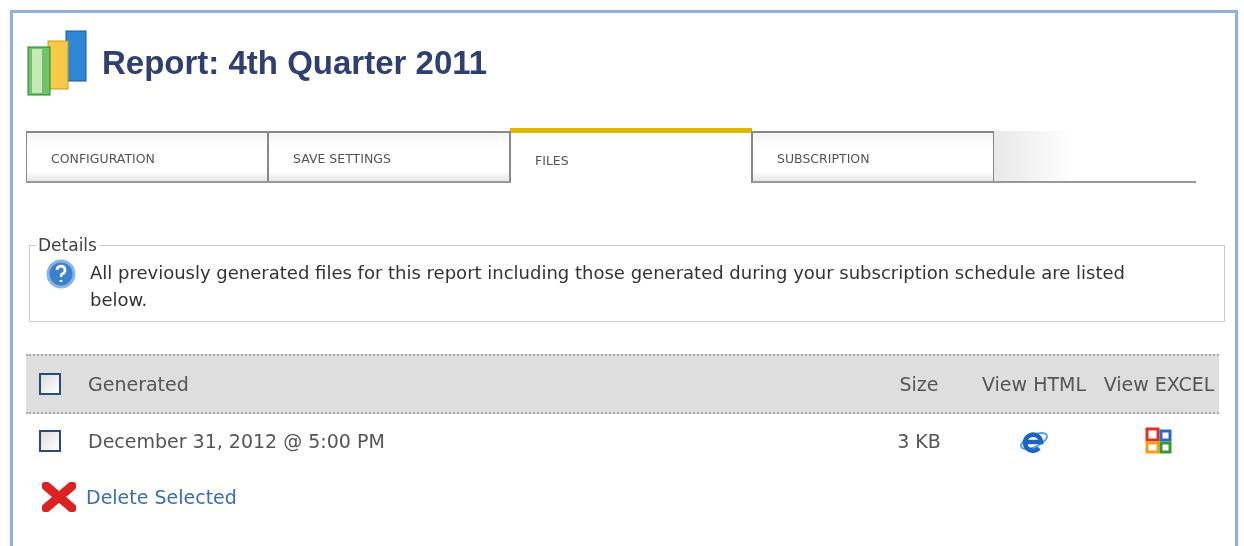 The width and height of the screenshot is (1244, 546). Describe the element at coordinates (608, 286) in the screenshot. I see `details-text: All previously generated files for this report including those generated during your subscription schedule are listed below.` at that location.